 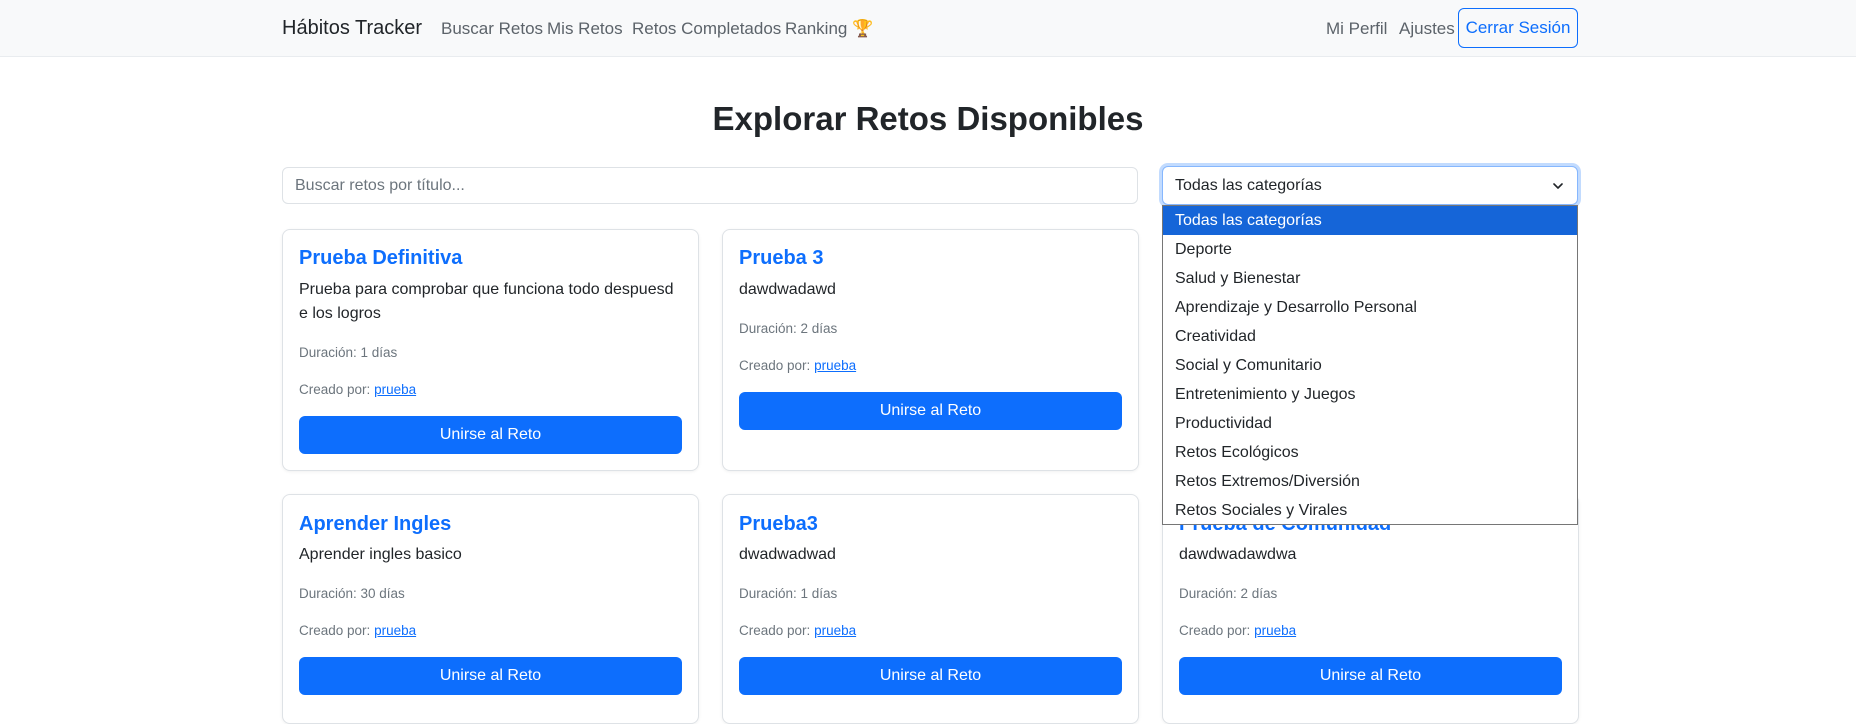 What do you see at coordinates (1356, 29) in the screenshot?
I see `nav-mi-perfil: Mi Perfil` at bounding box center [1356, 29].